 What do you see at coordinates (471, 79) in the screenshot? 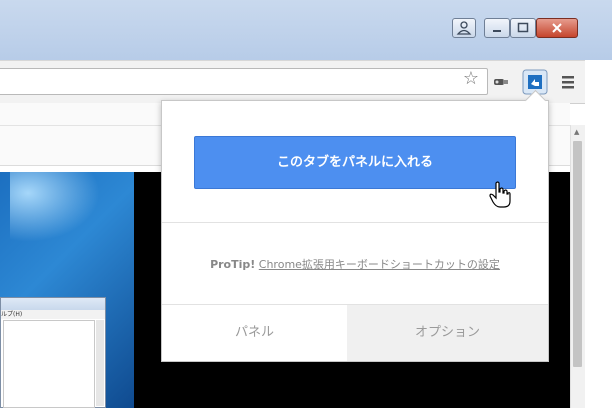
I see `bookmark-star-icon: ☆` at bounding box center [471, 79].